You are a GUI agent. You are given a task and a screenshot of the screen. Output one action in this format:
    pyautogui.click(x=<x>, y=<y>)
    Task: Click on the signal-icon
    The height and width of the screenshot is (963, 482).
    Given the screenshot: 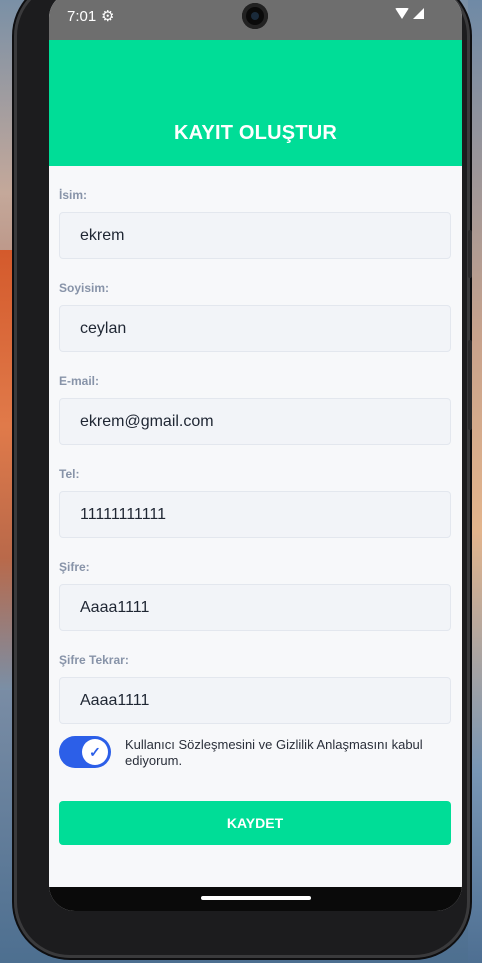 What is the action you would take?
    pyautogui.click(x=418, y=13)
    